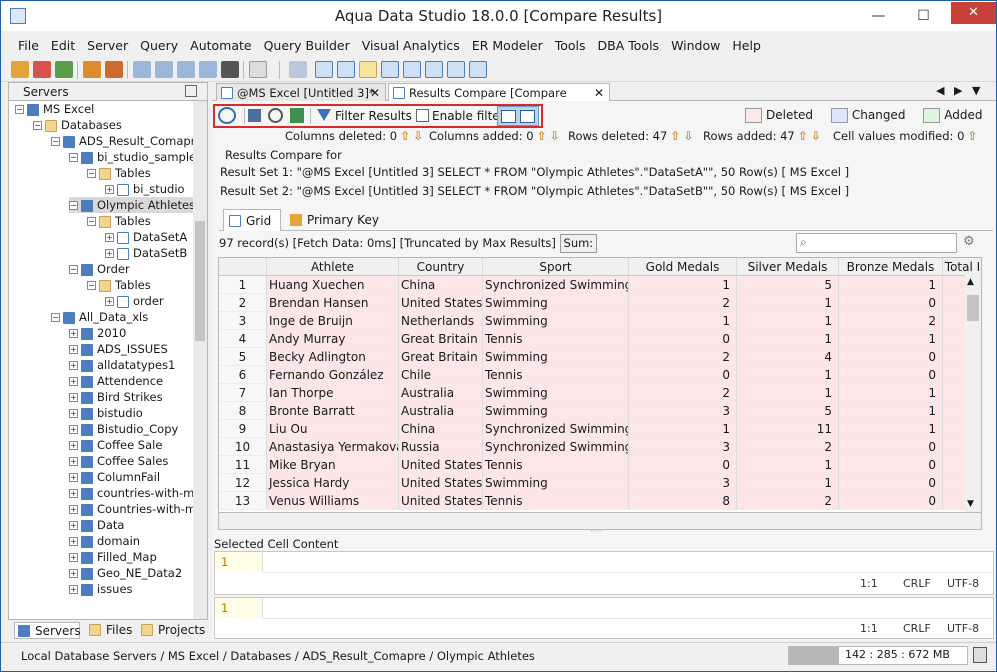  What do you see at coordinates (333, 393) in the screenshot?
I see `table-cell: Ian Thorpe` at bounding box center [333, 393].